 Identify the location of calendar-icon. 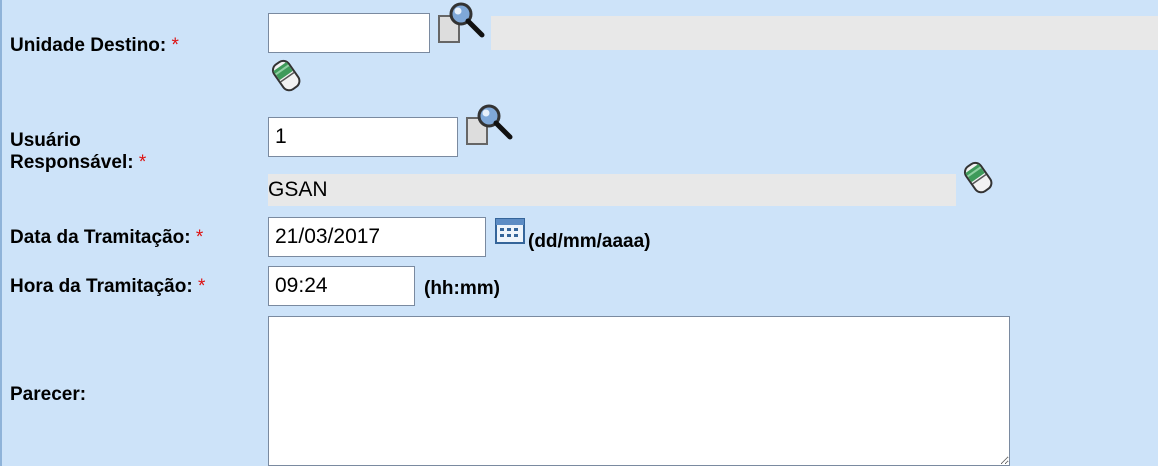
(510, 231).